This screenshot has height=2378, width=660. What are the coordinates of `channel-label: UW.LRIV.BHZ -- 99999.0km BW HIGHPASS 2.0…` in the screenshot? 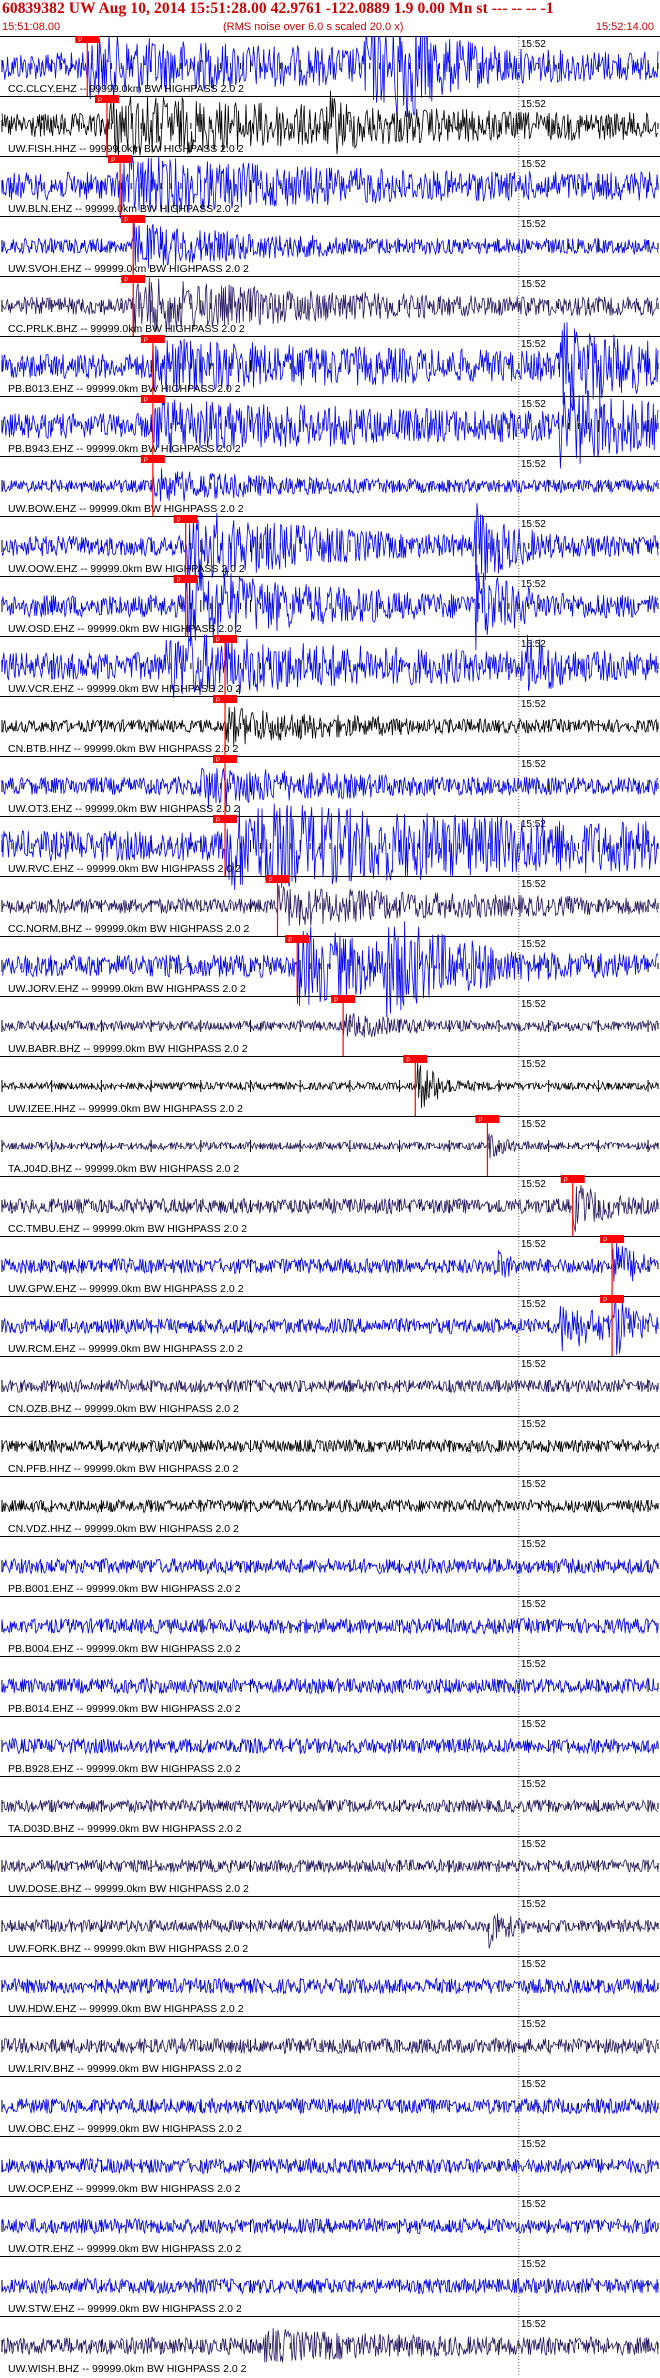 It's located at (125, 2069).